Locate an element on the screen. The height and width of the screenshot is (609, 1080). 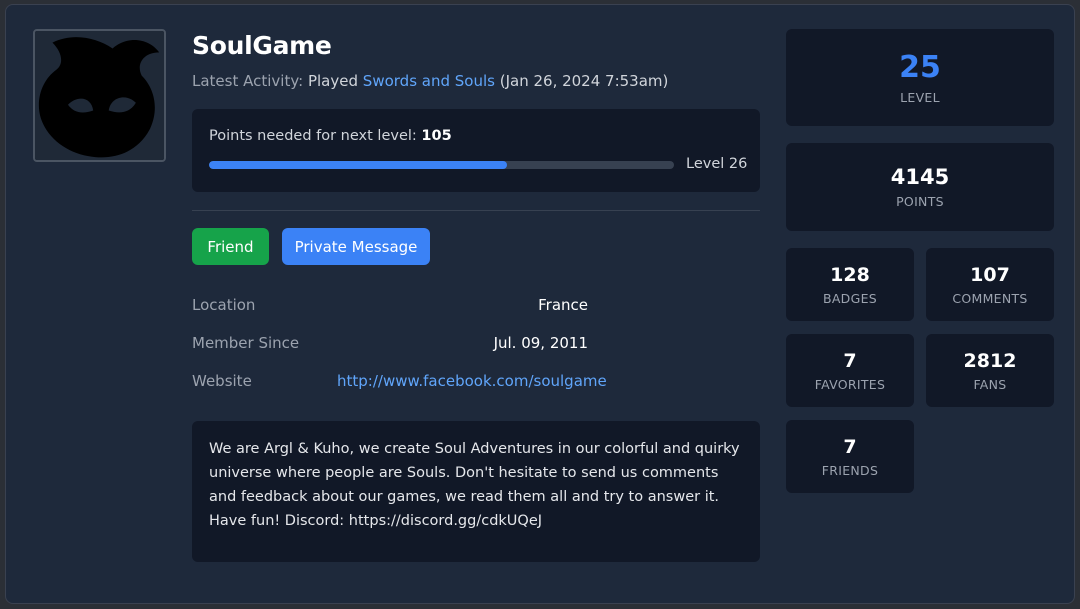
stat-favorites: 7 FAVORITES is located at coordinates (850, 370).